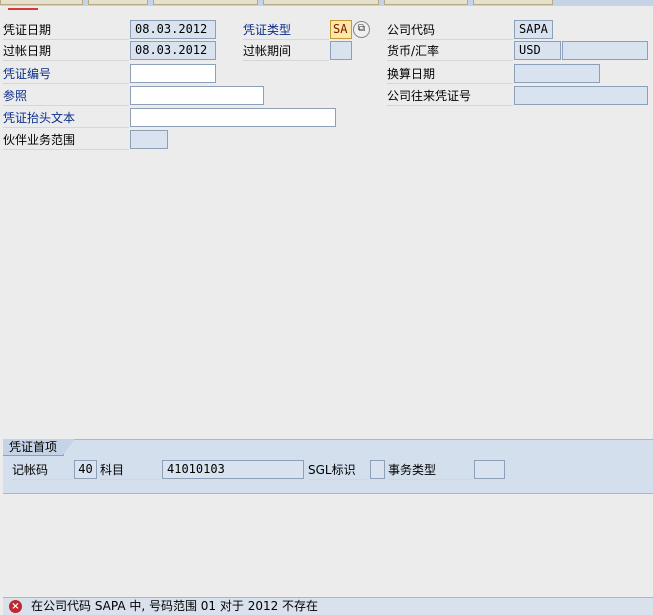 Image resolution: width=653 pixels, height=615 pixels. I want to click on doc-date-field: 08.03.2012, so click(173, 29).